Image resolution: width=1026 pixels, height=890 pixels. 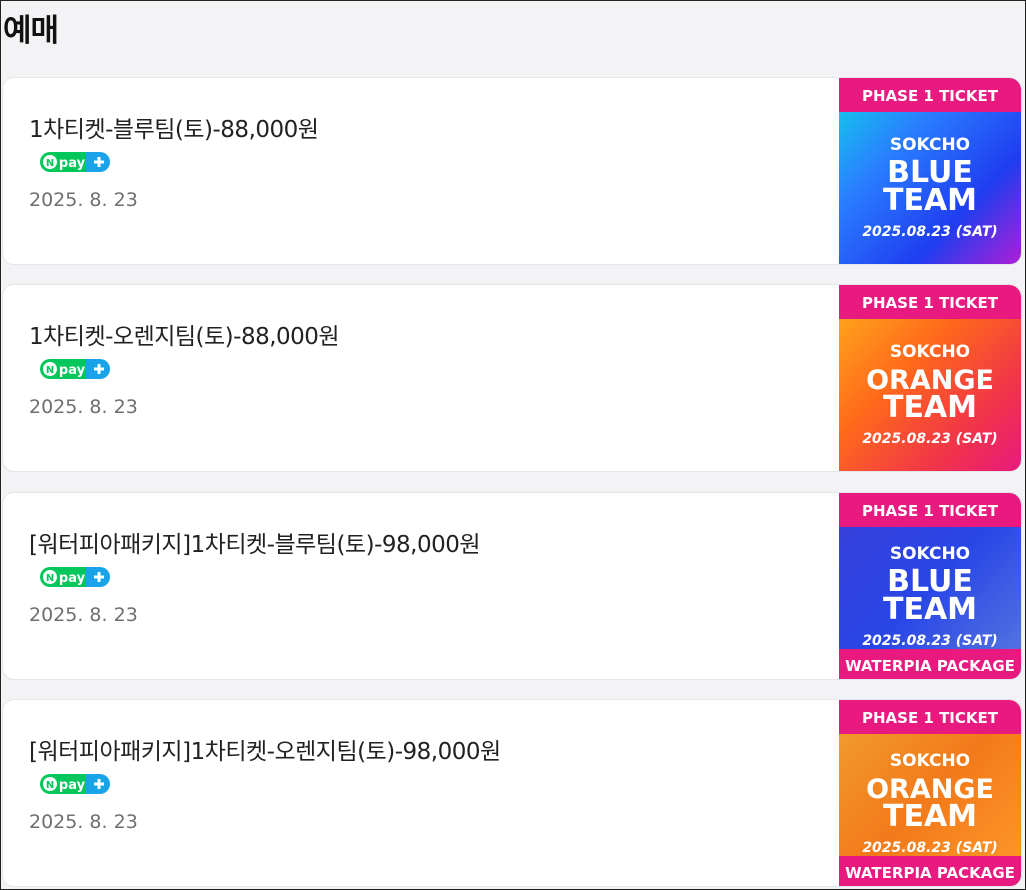 I want to click on ticket-title: [워터피아패키지]1차티켓-오렌지팀(토)-98,000원, so click(x=265, y=749).